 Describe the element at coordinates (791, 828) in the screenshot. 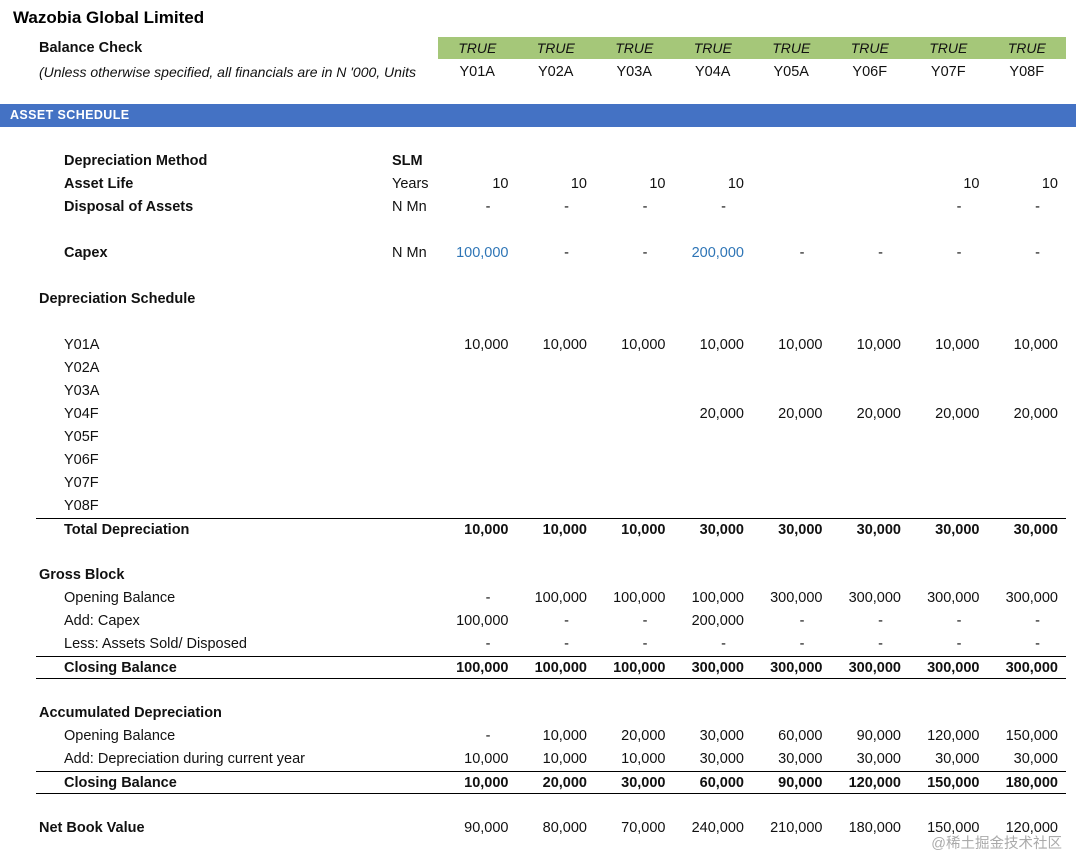

I see `value-cell: 210,000` at that location.